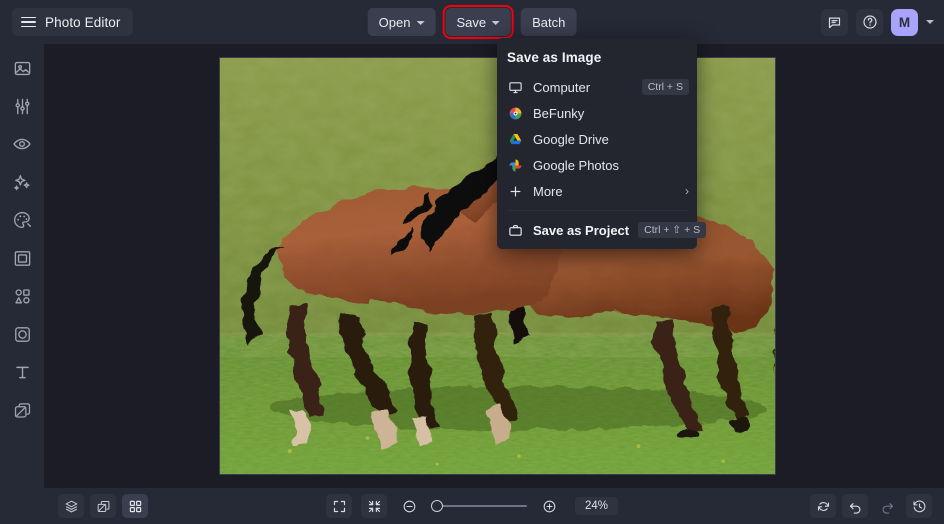  Describe the element at coordinates (581, 230) in the screenshot. I see `menu-item-label: Save as Project` at that location.